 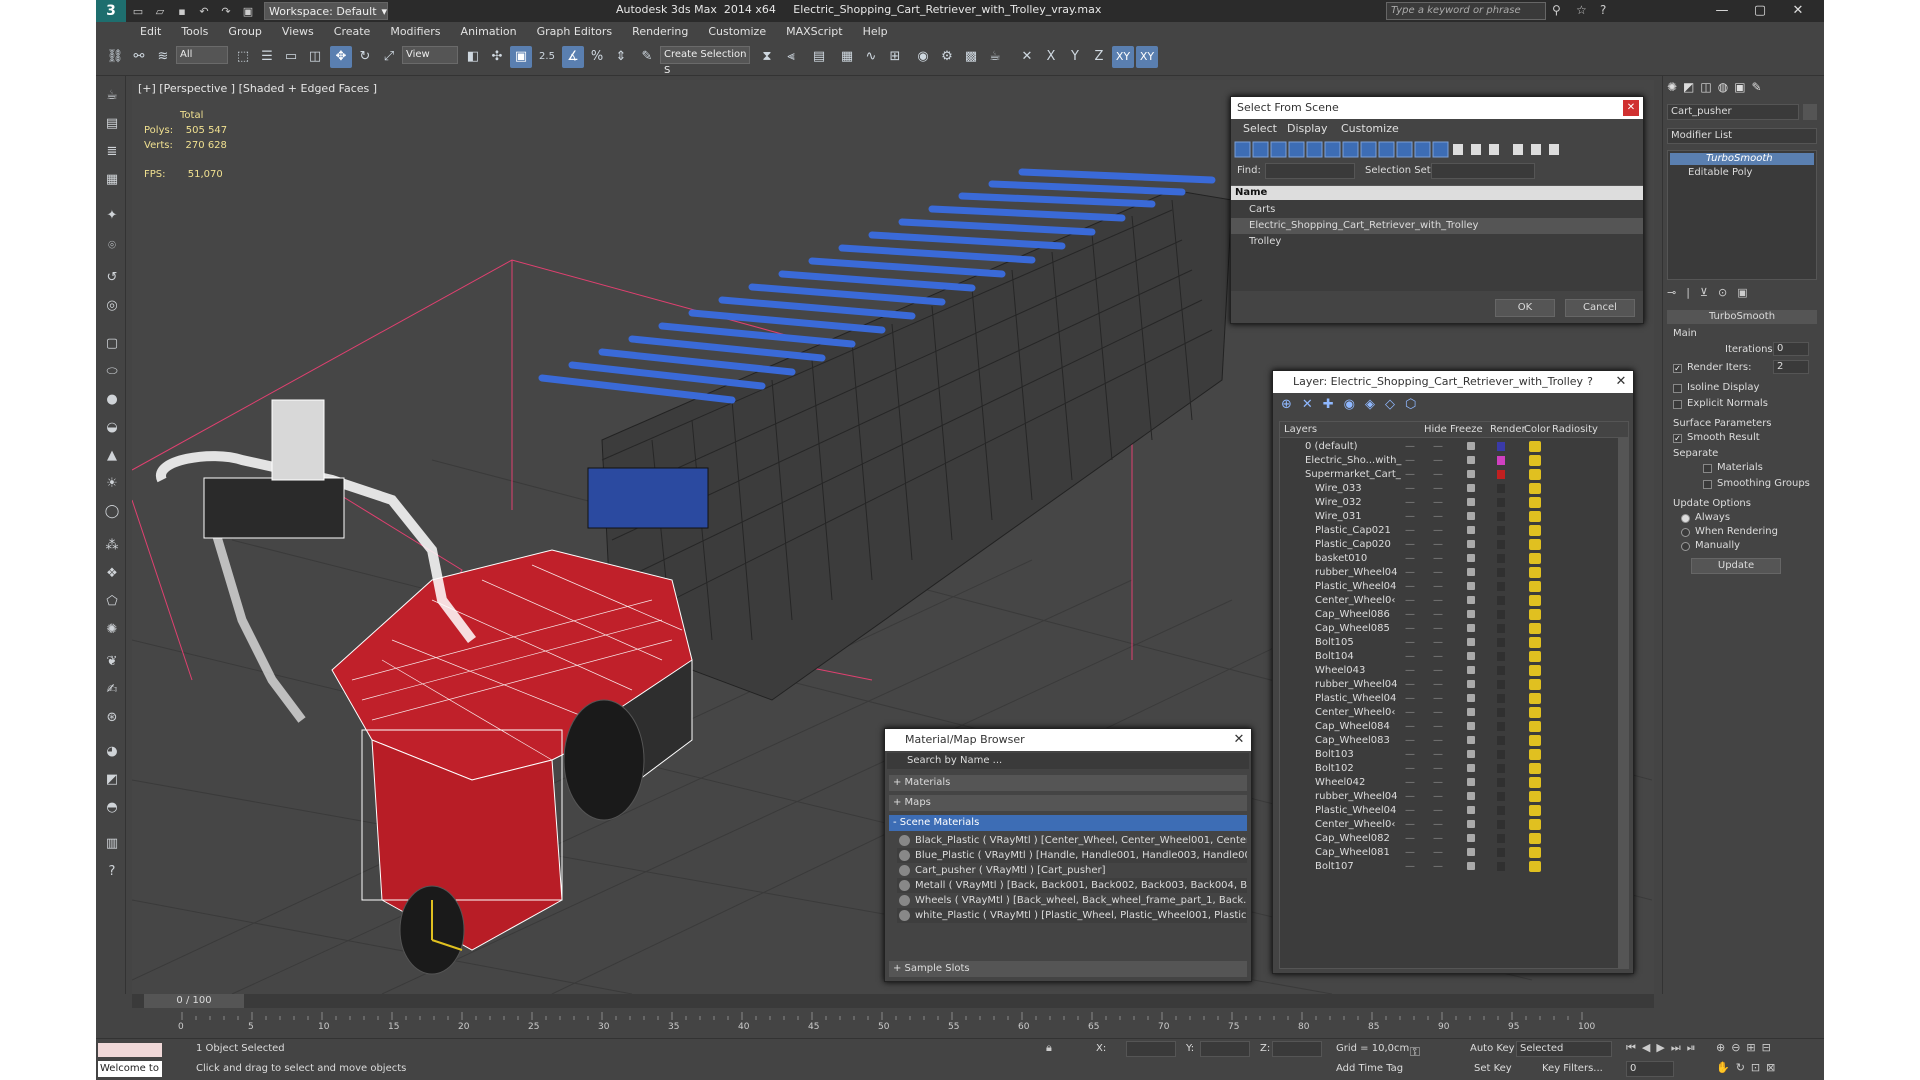 I want to click on smooth-result-checkbox: ✓, so click(x=1677, y=438).